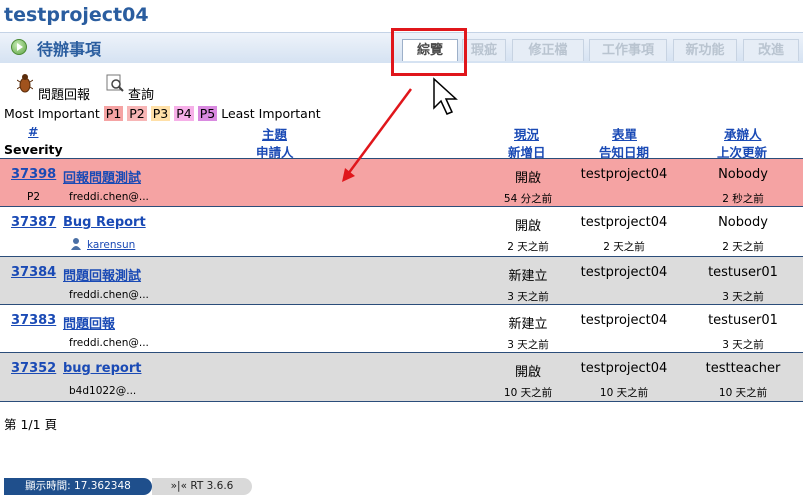 The height and width of the screenshot is (501, 803). I want to click on annotation-arrowhead, so click(348, 175).